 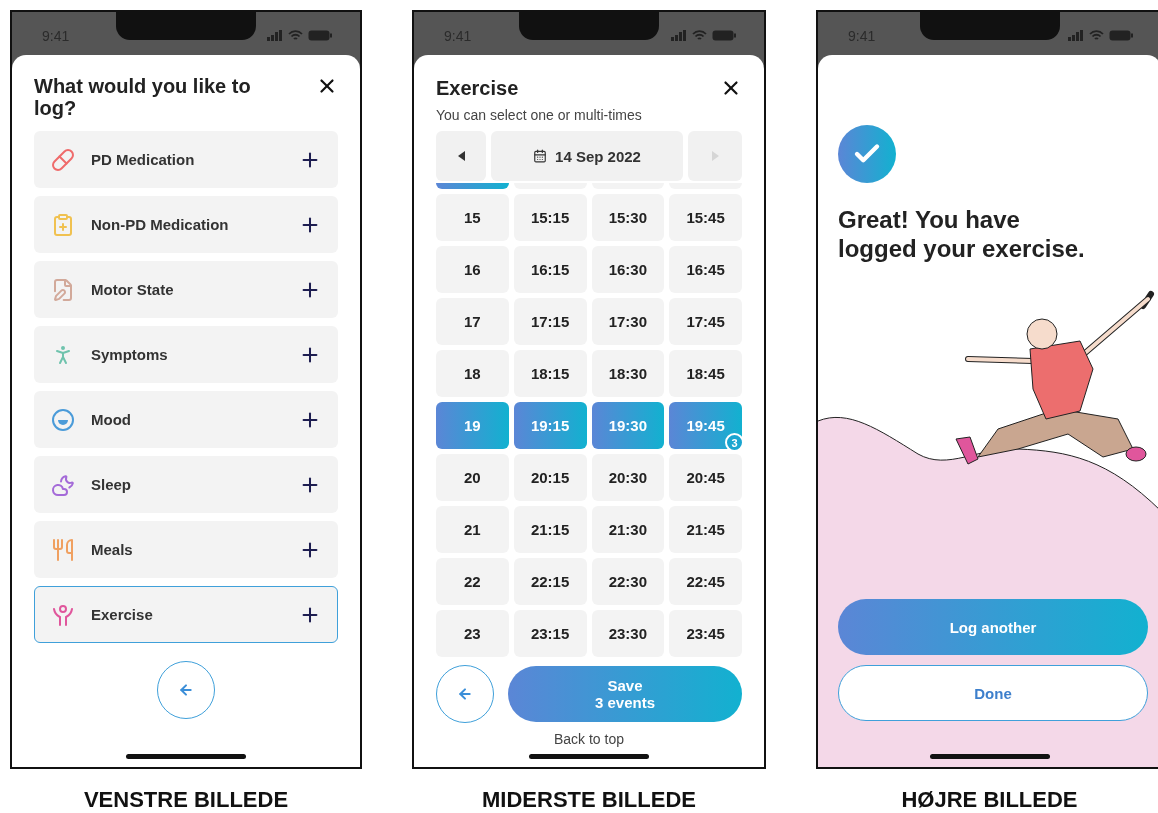 What do you see at coordinates (705, 633) in the screenshot?
I see `time-slot: 23:45` at bounding box center [705, 633].